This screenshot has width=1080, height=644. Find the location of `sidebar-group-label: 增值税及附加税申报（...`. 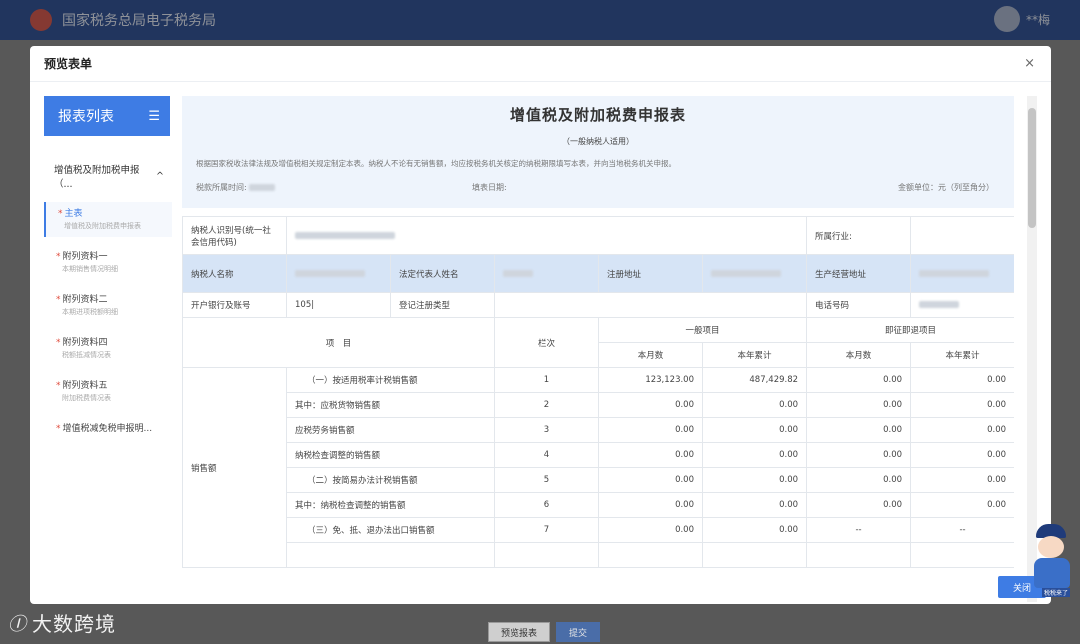

sidebar-group-label: 增值税及附加税申报（... is located at coordinates (97, 177).